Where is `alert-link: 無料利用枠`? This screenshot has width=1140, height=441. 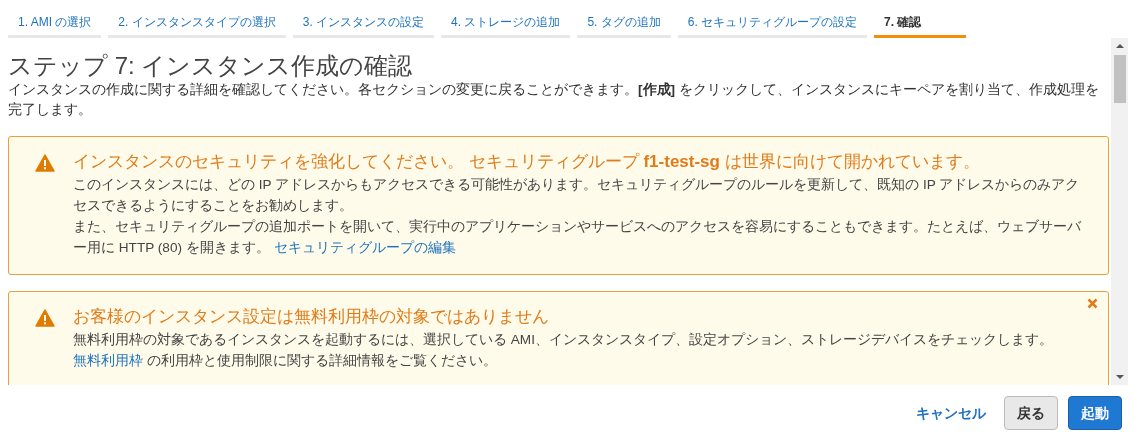 alert-link: 無料利用枠 is located at coordinates (108, 360).